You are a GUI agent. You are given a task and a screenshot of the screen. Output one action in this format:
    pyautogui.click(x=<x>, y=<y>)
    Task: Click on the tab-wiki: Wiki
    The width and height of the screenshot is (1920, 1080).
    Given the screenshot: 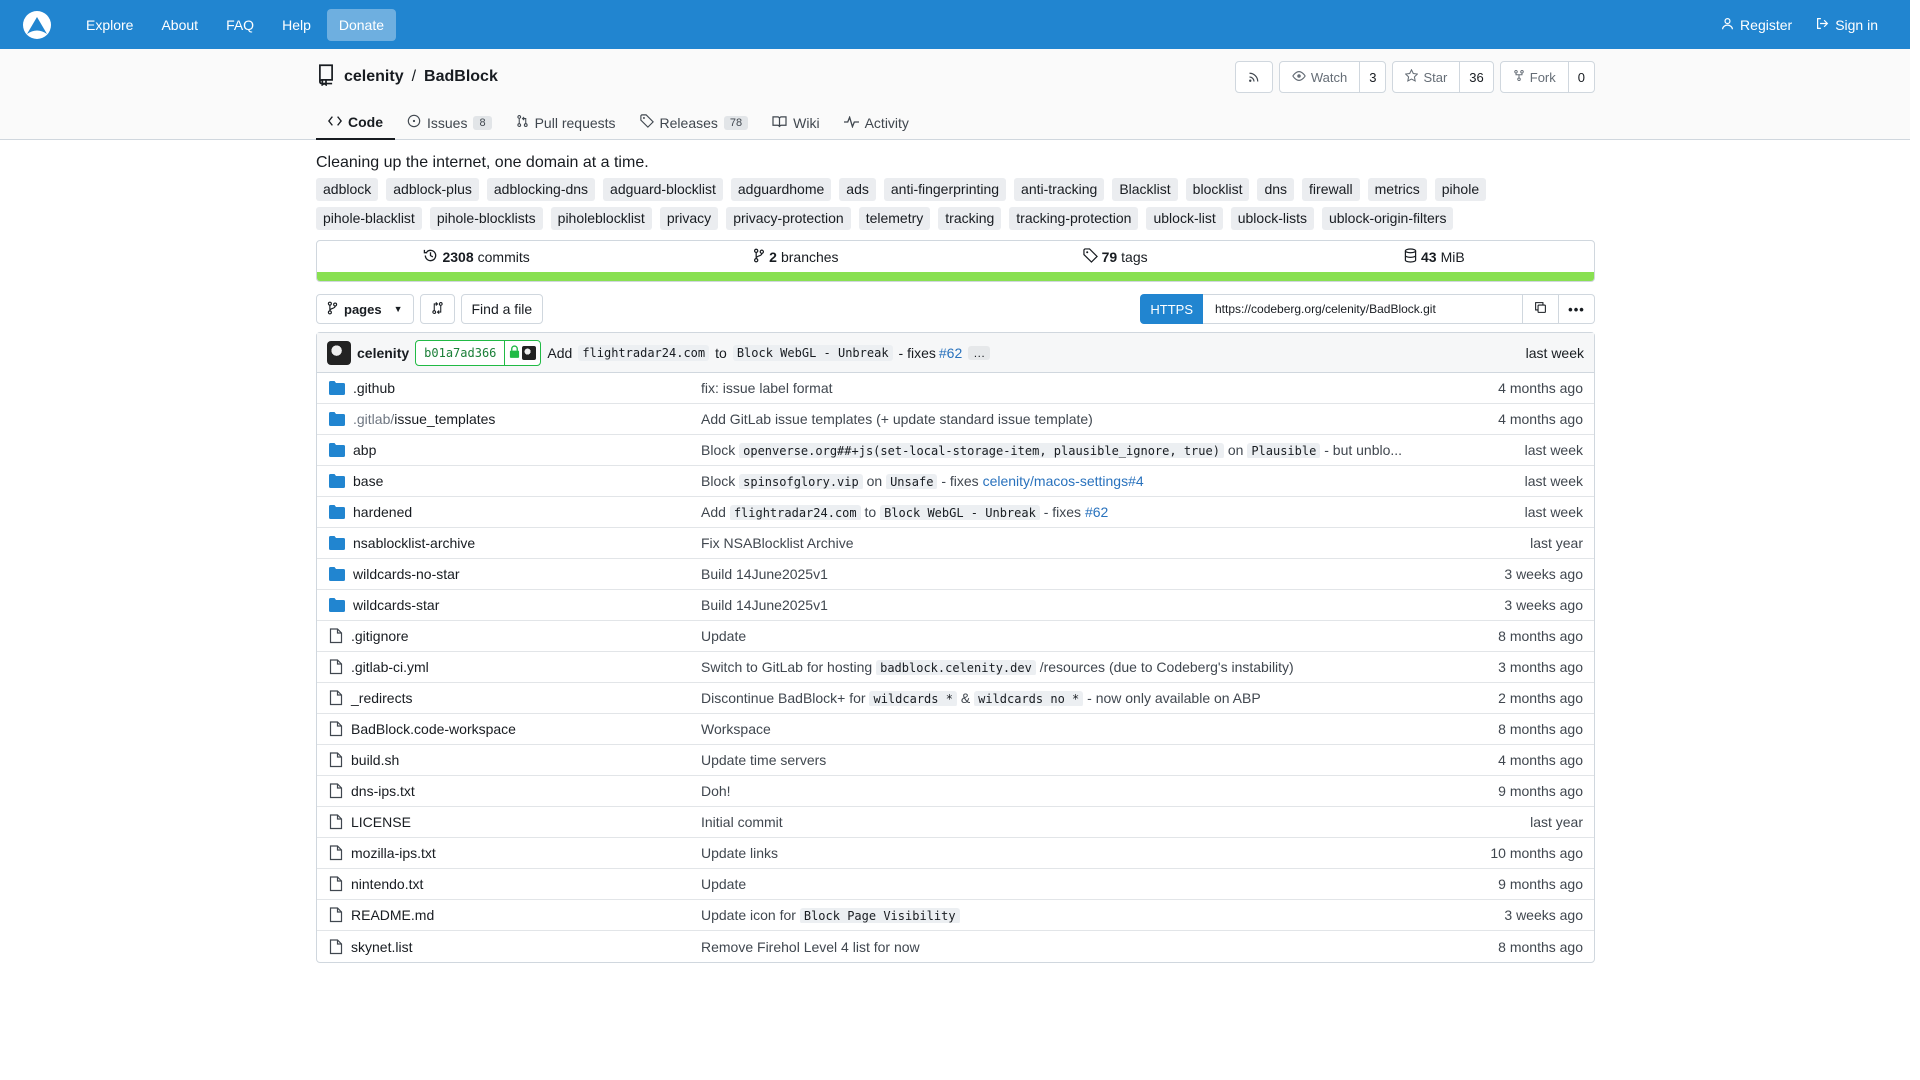 What is the action you would take?
    pyautogui.click(x=795, y=122)
    